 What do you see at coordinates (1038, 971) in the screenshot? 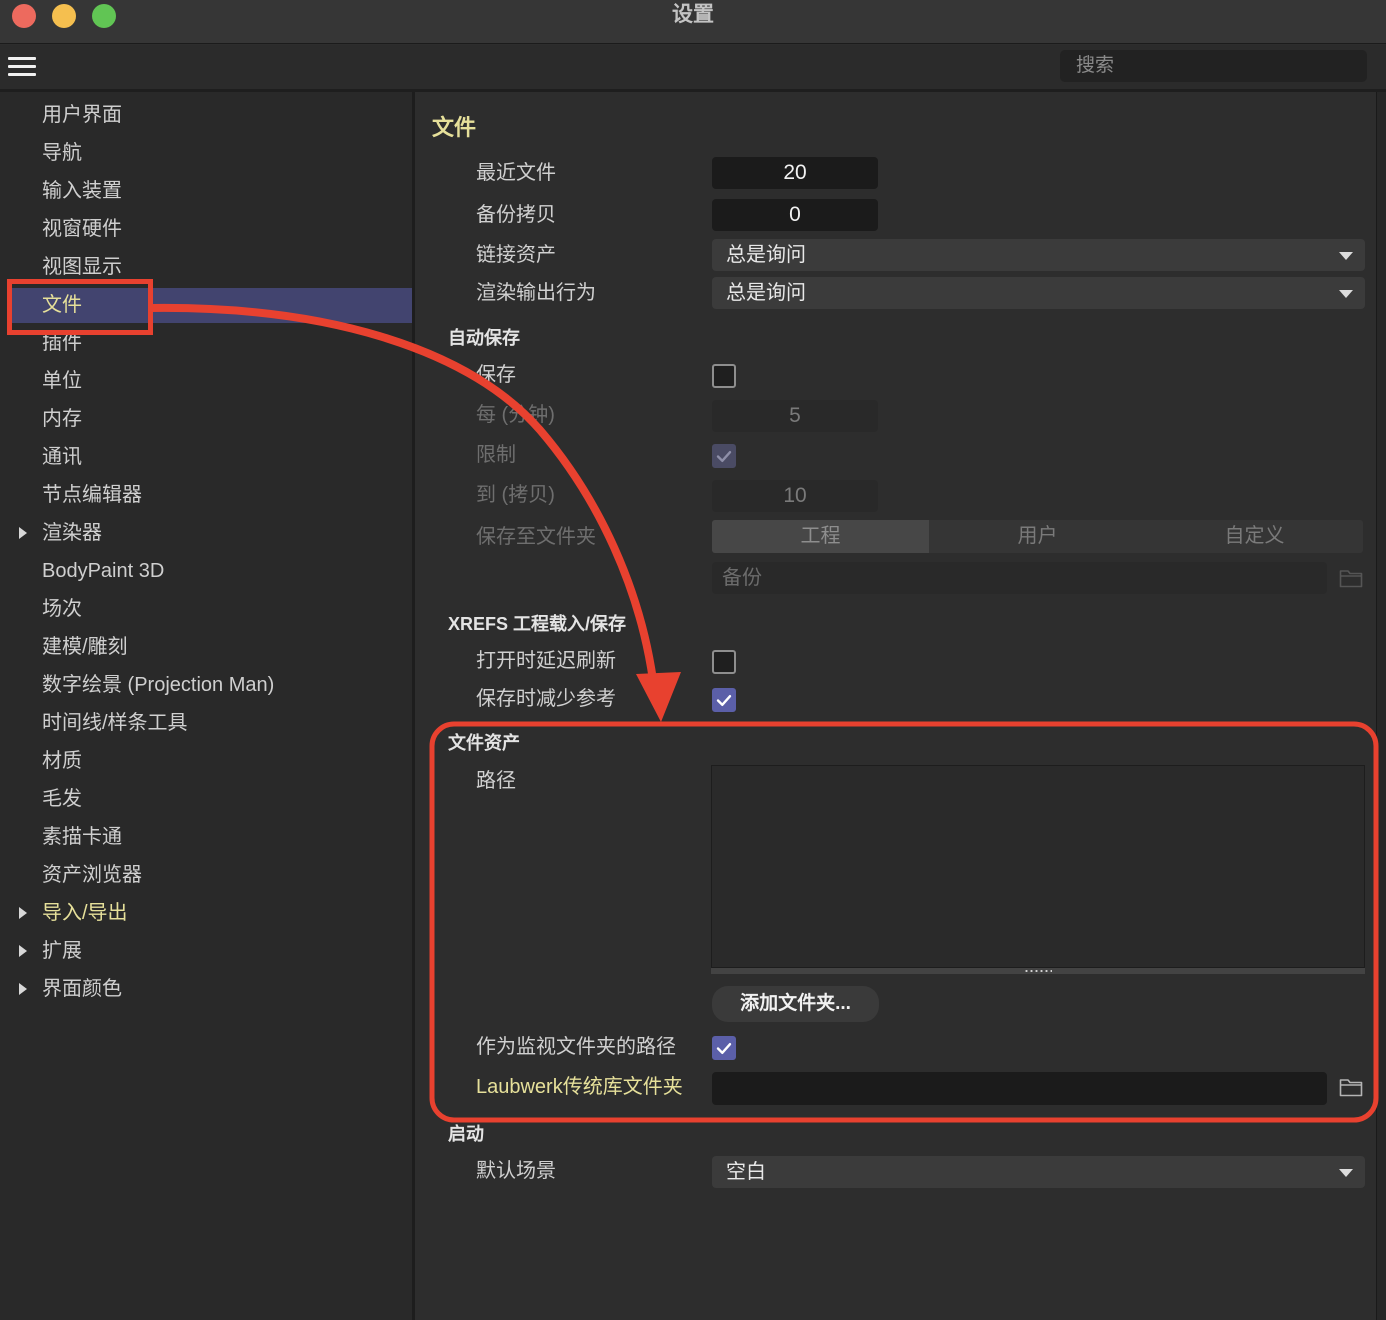
I see `paths-list-resize-handle` at bounding box center [1038, 971].